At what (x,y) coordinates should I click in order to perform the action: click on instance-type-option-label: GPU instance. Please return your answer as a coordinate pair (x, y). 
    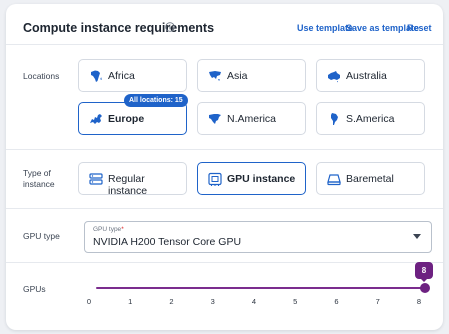
    Looking at the image, I should click on (261, 179).